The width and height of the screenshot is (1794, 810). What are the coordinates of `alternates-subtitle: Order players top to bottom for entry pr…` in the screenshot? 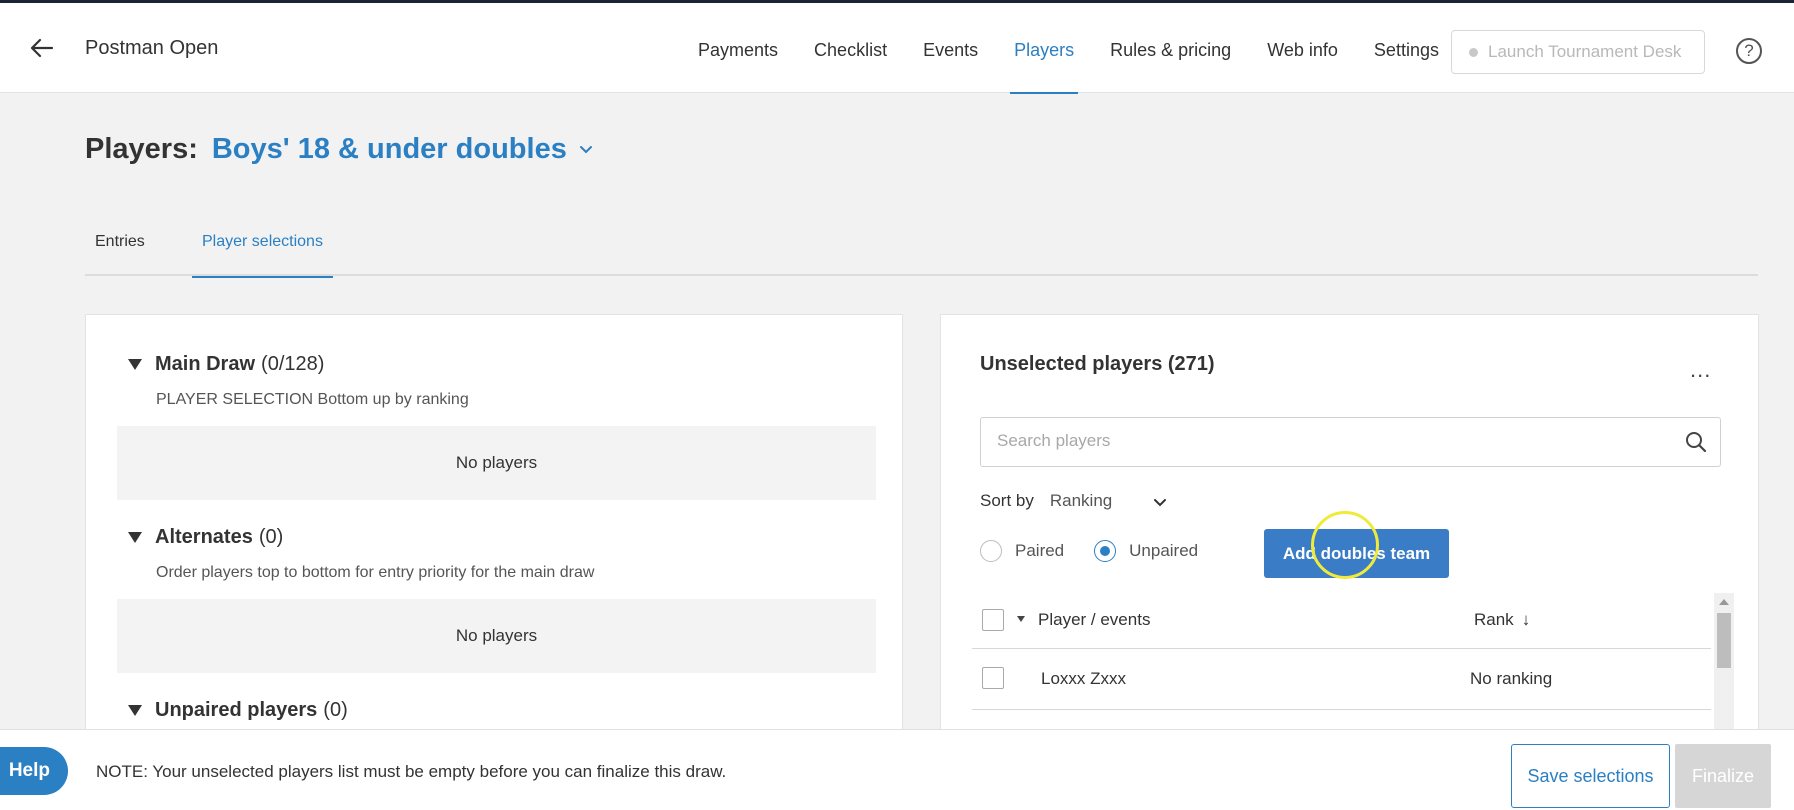 It's located at (375, 572).